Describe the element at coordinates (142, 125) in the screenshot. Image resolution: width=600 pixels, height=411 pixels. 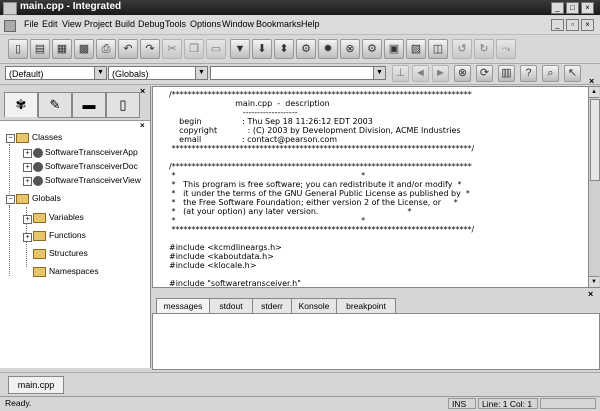
I see `close-tree-icon: ×` at that location.